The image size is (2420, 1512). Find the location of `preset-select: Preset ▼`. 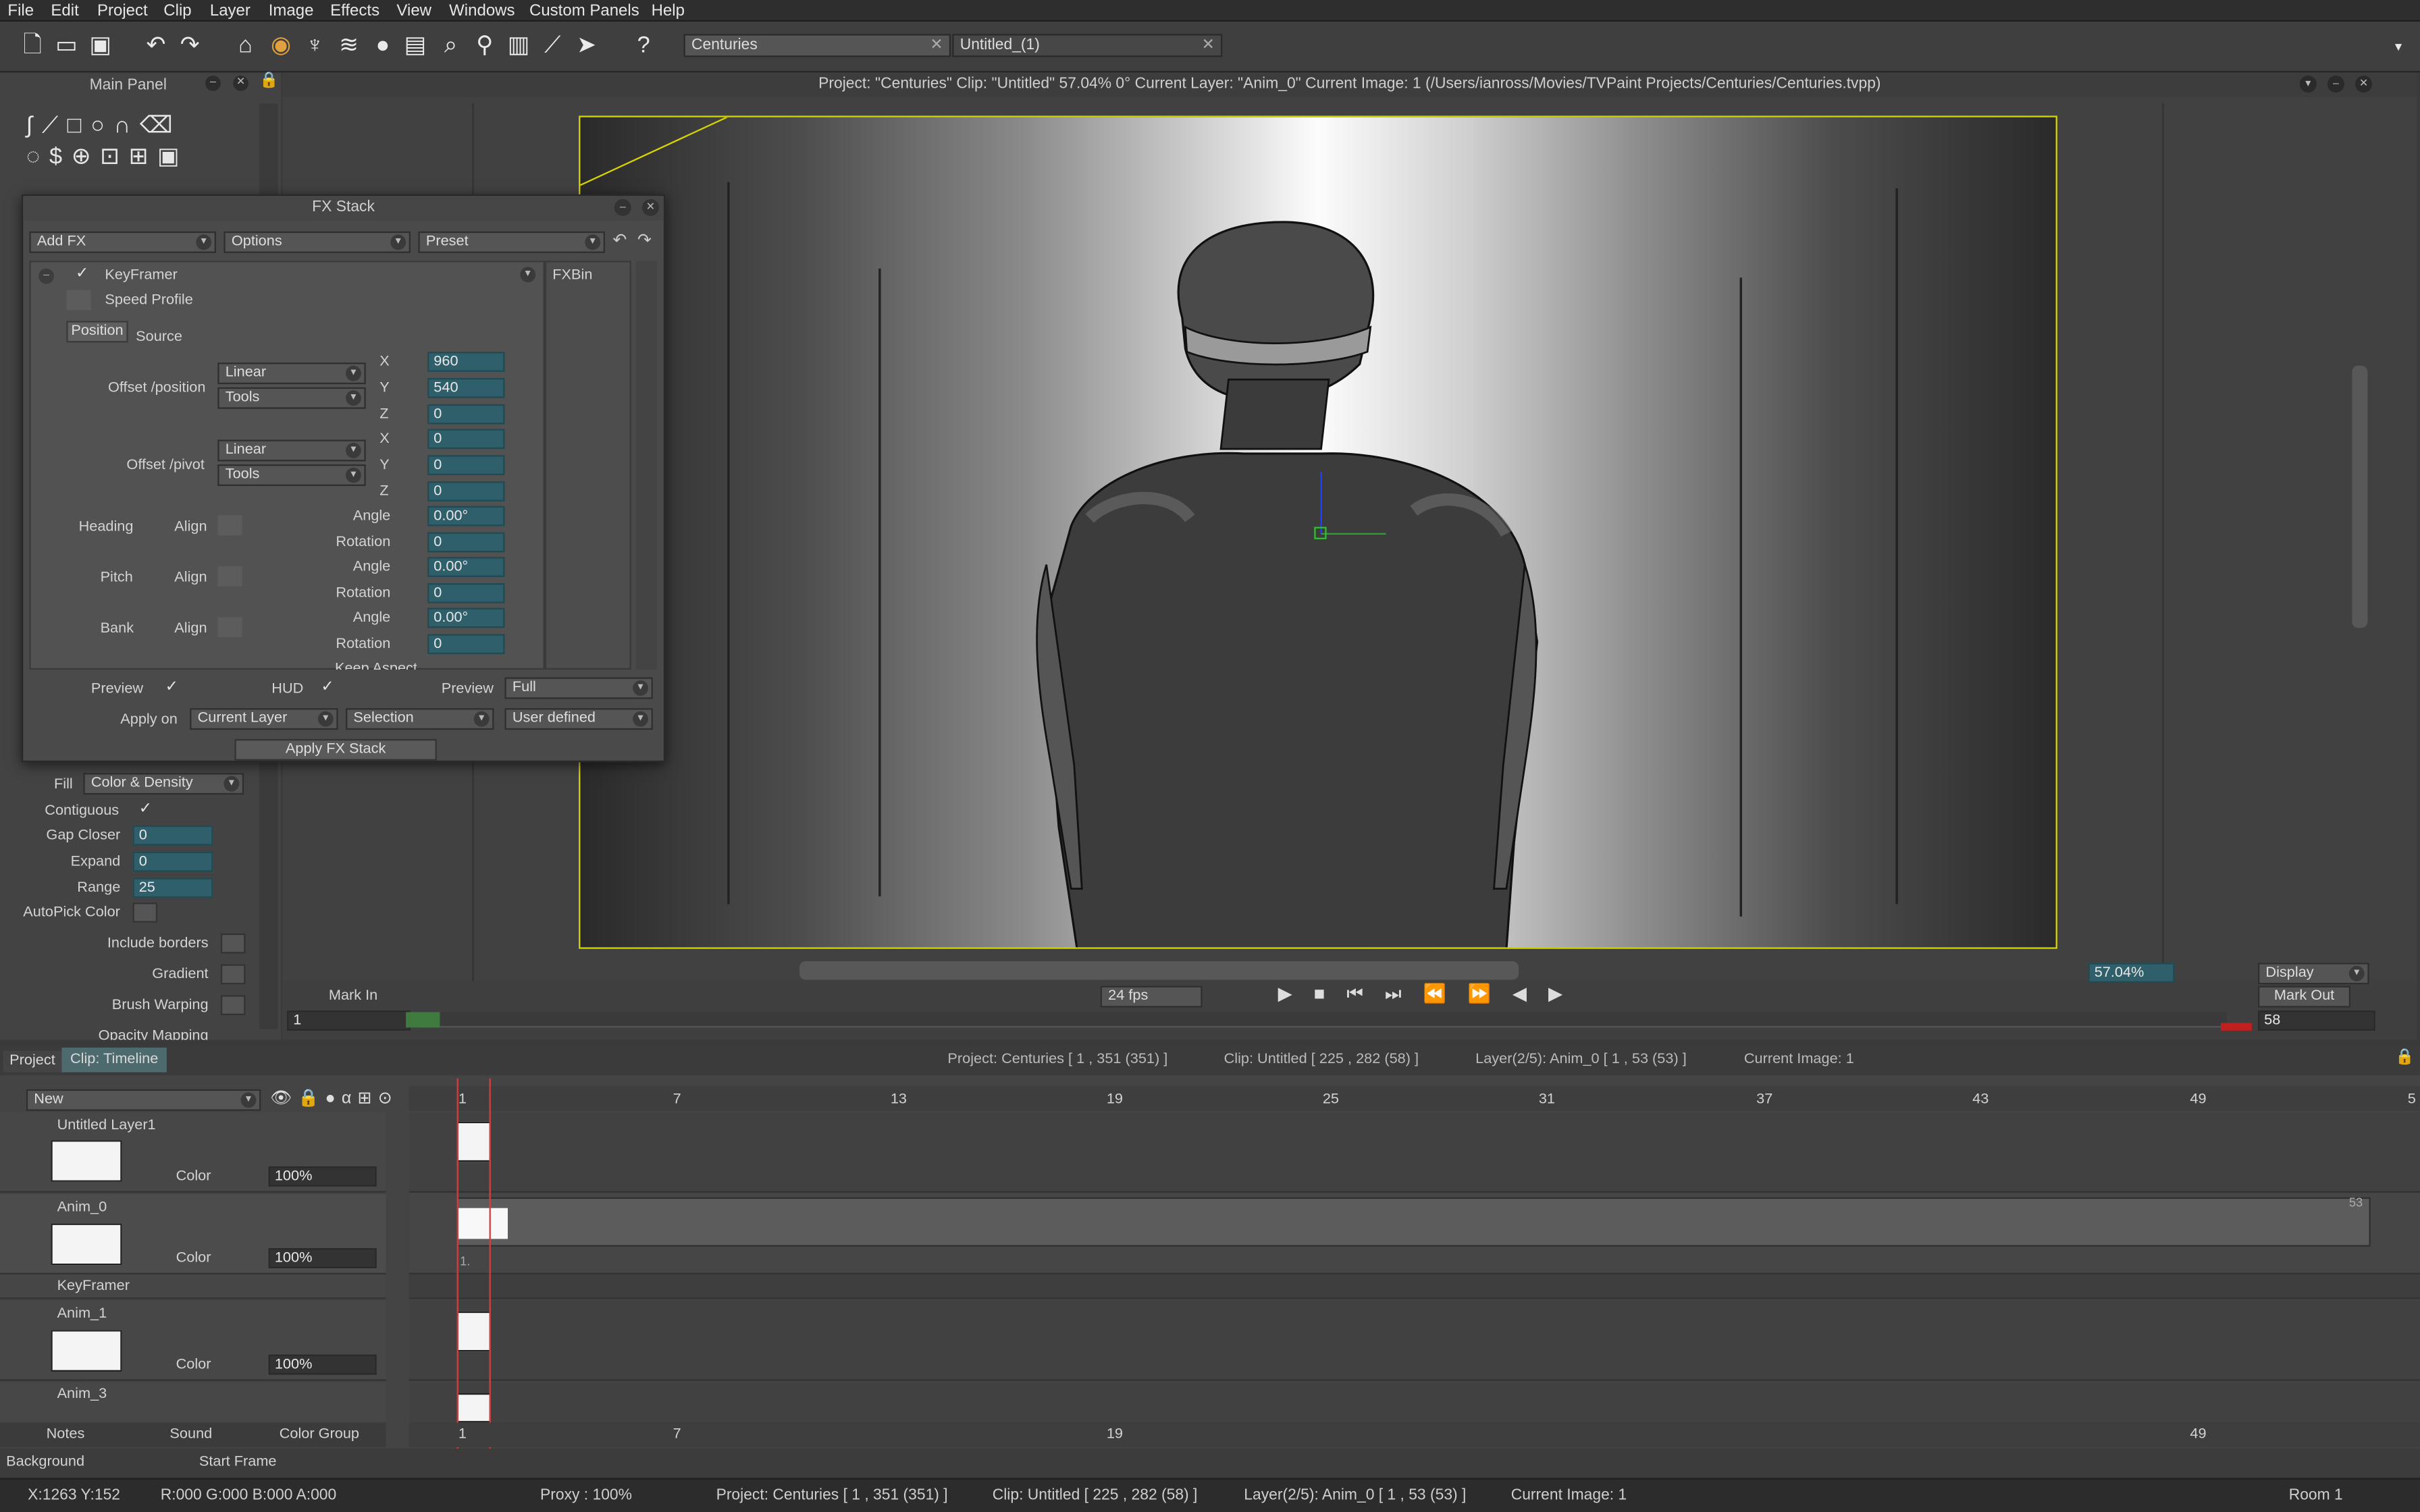

preset-select: Preset ▼ is located at coordinates (512, 242).